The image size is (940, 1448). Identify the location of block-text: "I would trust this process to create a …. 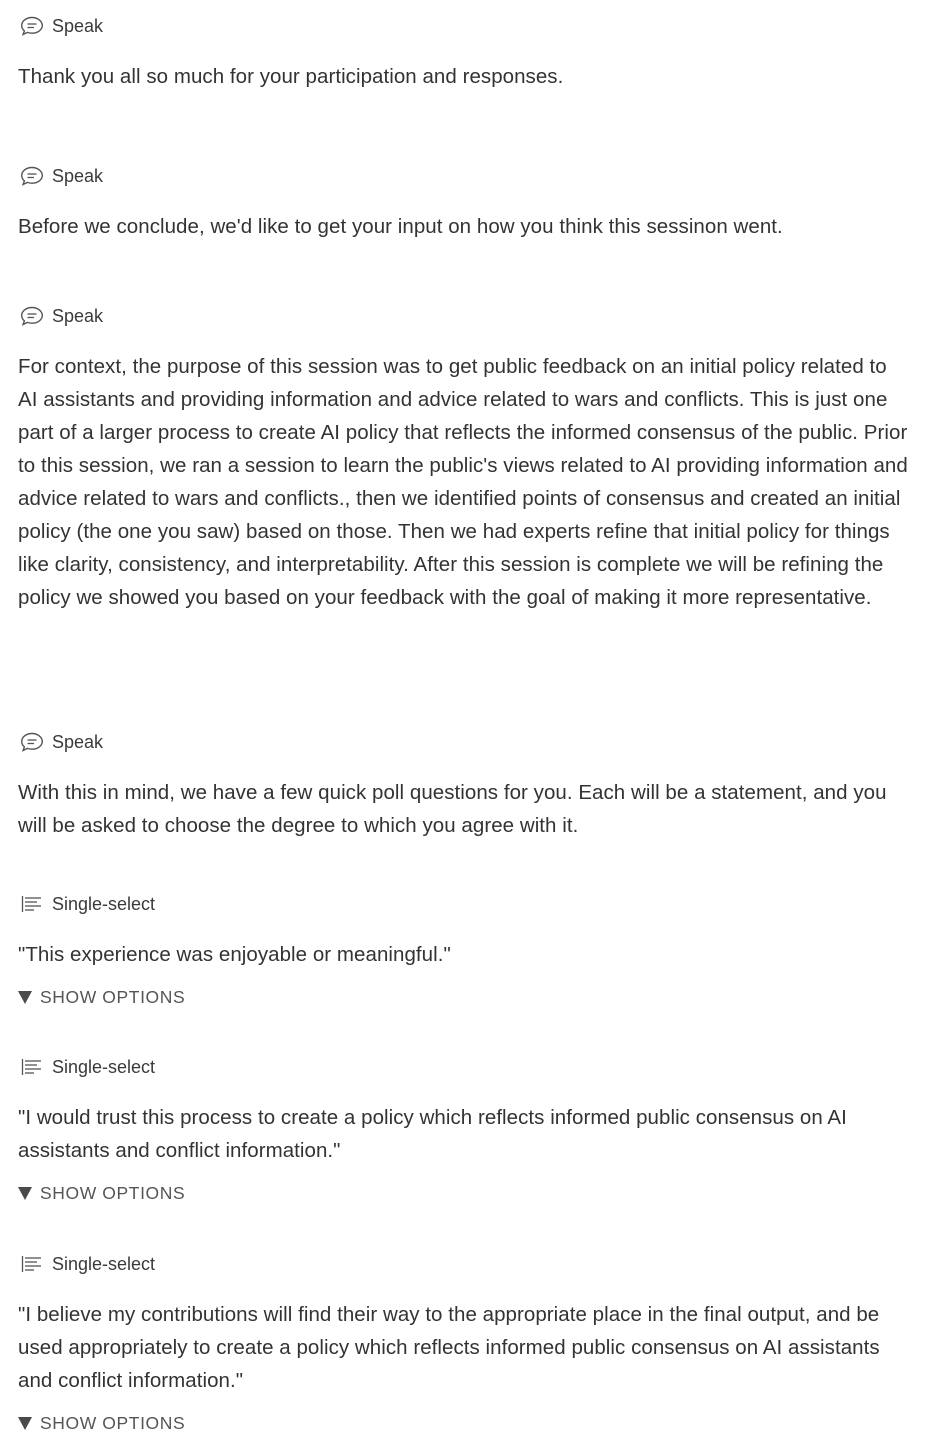
(435, 1134).